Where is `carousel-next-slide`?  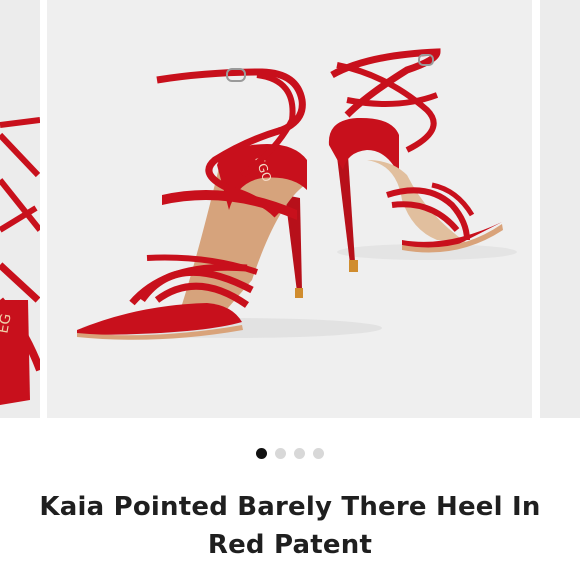 carousel-next-slide is located at coordinates (560, 209).